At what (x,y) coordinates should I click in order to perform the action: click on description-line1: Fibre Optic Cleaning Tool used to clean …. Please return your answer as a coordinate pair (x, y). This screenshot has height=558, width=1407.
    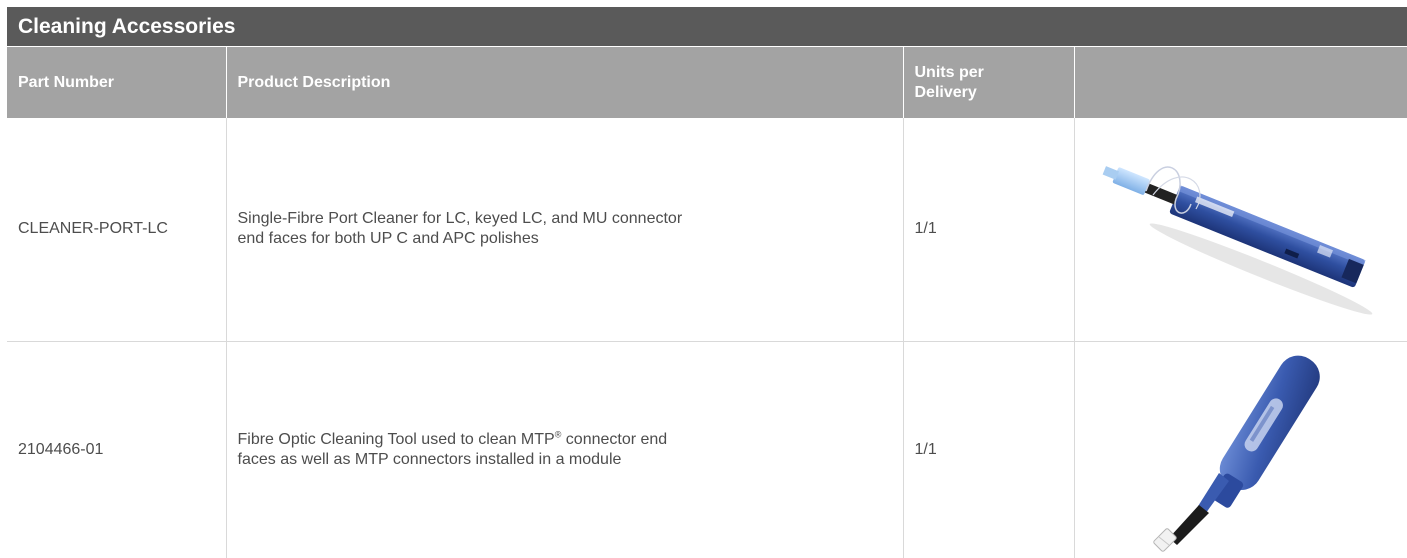
    Looking at the image, I should click on (518, 440).